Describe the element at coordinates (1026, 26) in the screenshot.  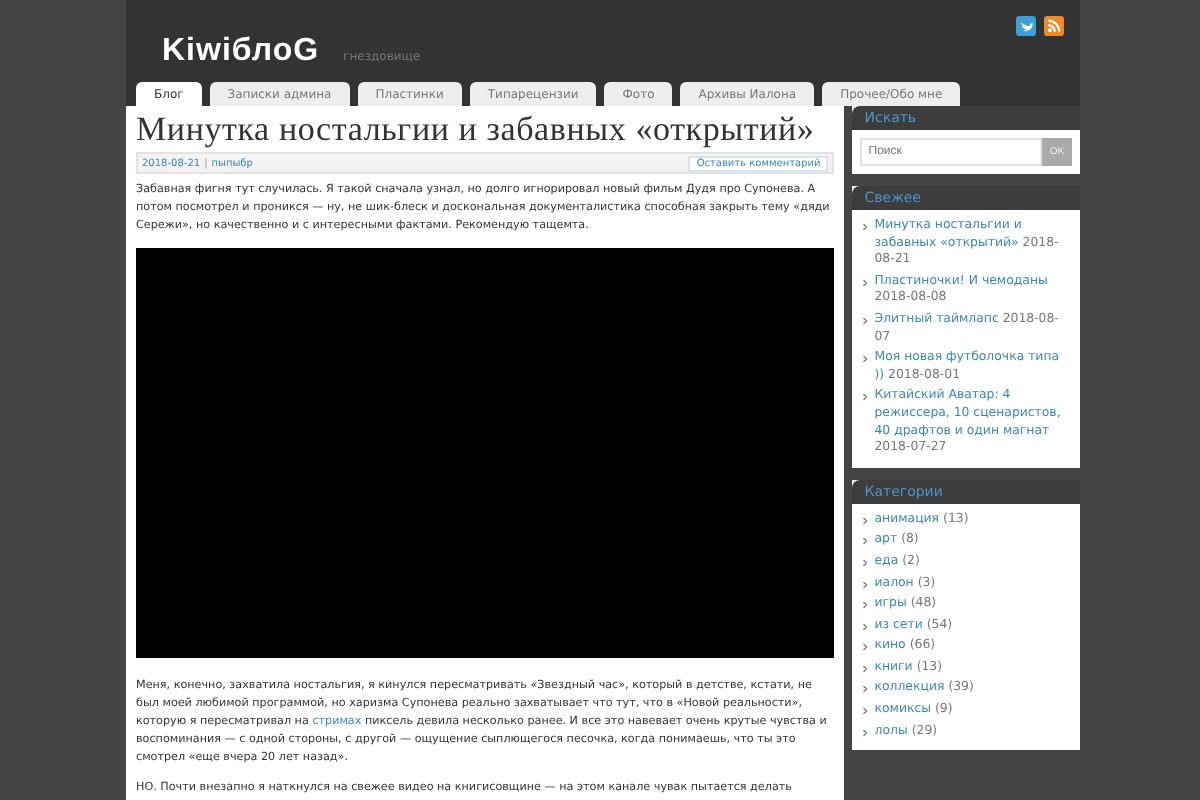
I see `twitter-icon` at that location.